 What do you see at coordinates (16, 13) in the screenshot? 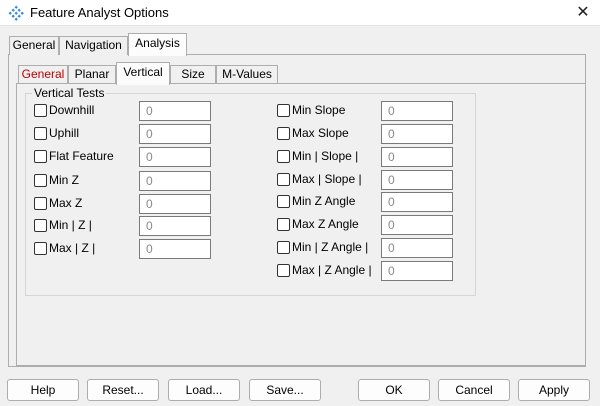
I see `app-icon` at bounding box center [16, 13].